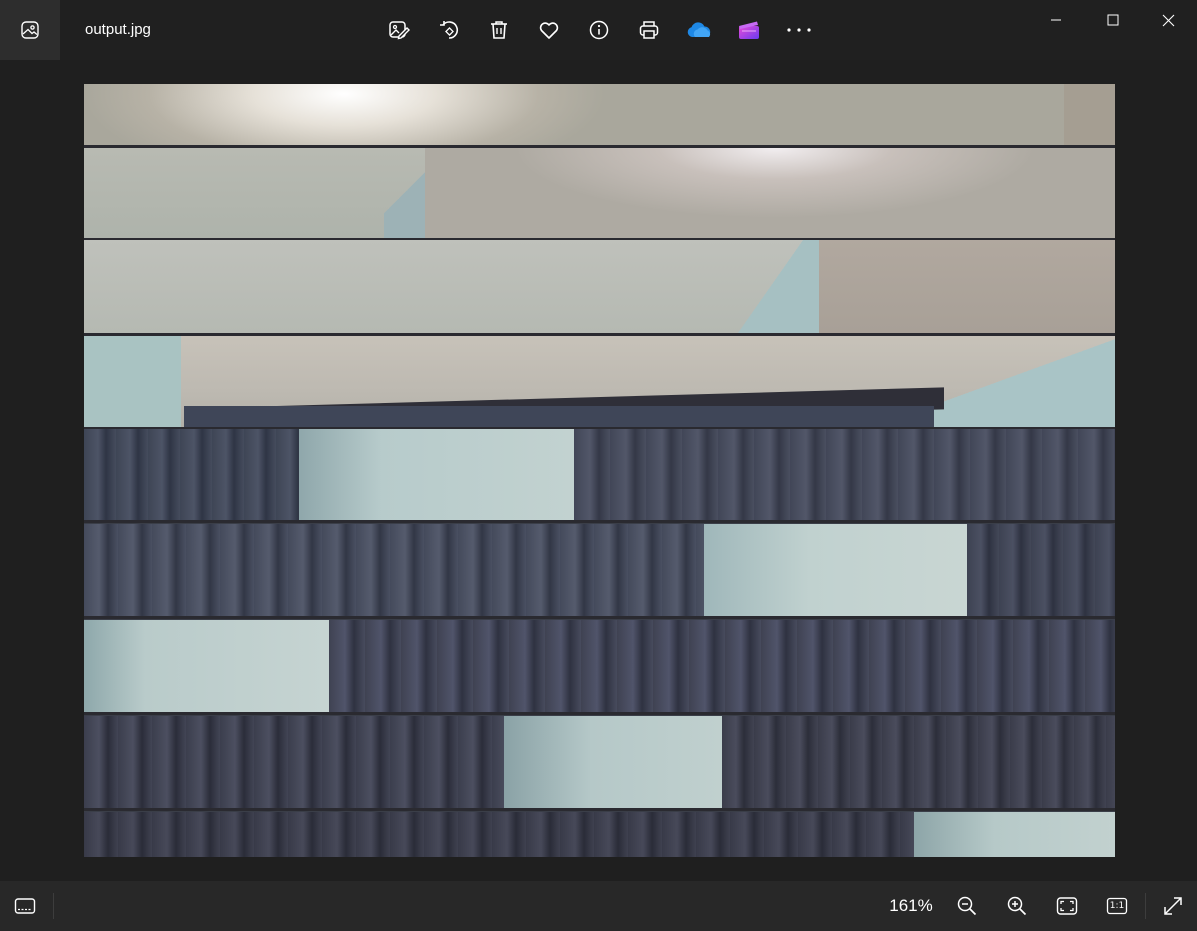 The image size is (1197, 931). What do you see at coordinates (911, 906) in the screenshot?
I see `zoom-level: 161%` at bounding box center [911, 906].